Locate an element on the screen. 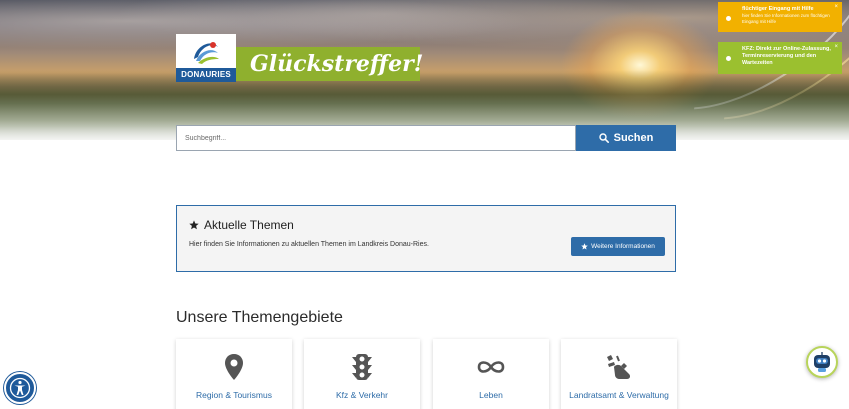 The width and height of the screenshot is (849, 409). site-logo: DONAURIES is located at coordinates (206, 58).